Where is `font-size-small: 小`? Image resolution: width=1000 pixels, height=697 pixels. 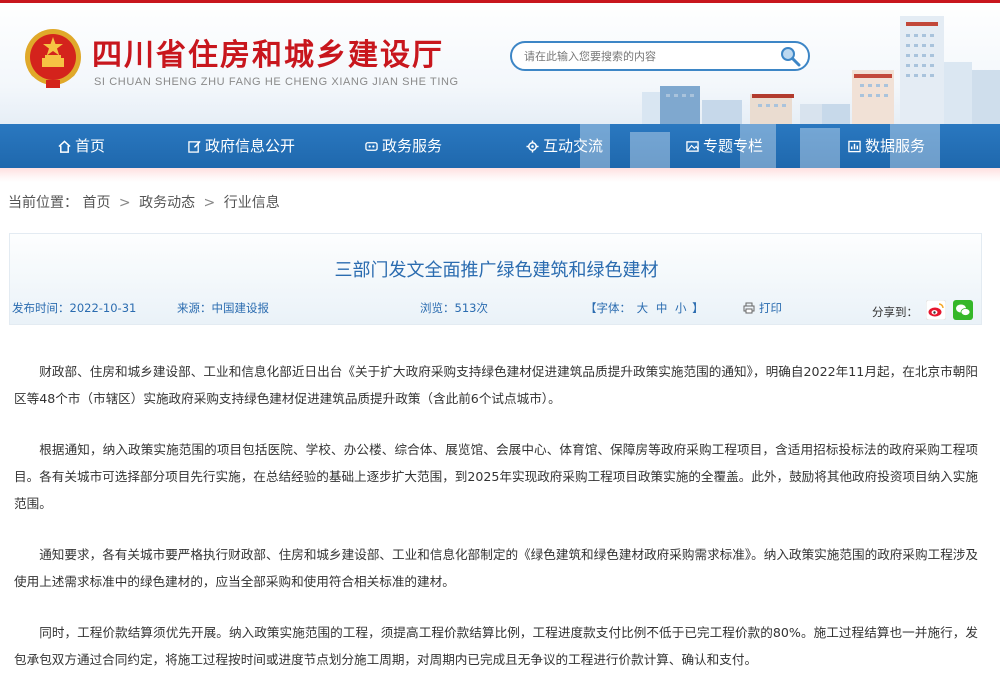 font-size-small: 小 is located at coordinates (681, 308).